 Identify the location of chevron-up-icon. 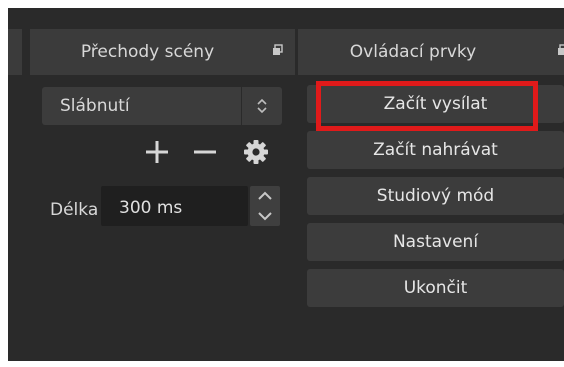
(265, 196).